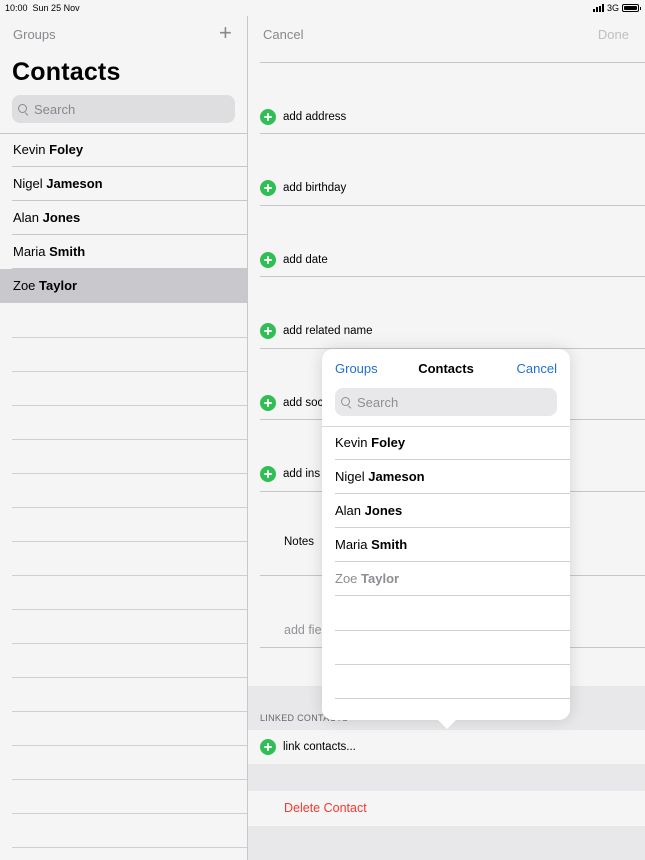  I want to click on add-field-button: add fie, so click(303, 630).